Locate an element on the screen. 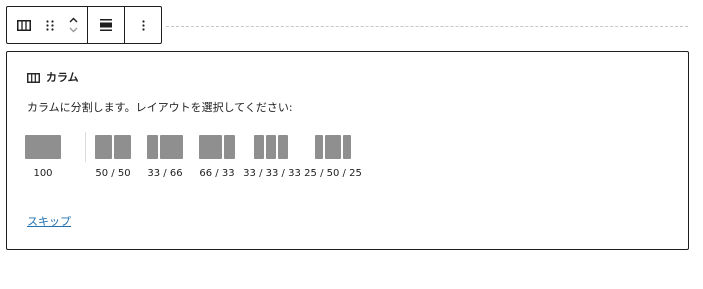  variation-25-50-25: 25 / 50 / 25 is located at coordinates (333, 157).